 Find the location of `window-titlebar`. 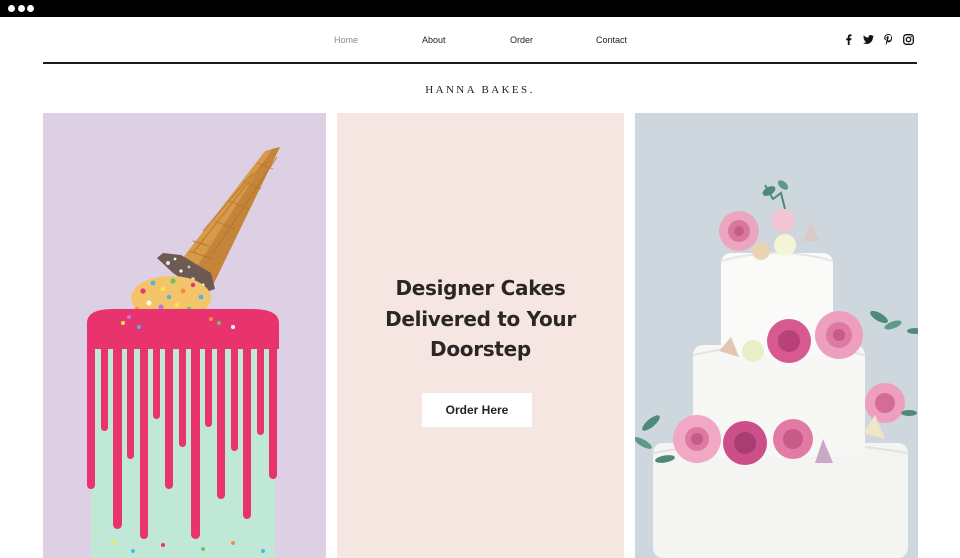

window-titlebar is located at coordinates (480, 8).